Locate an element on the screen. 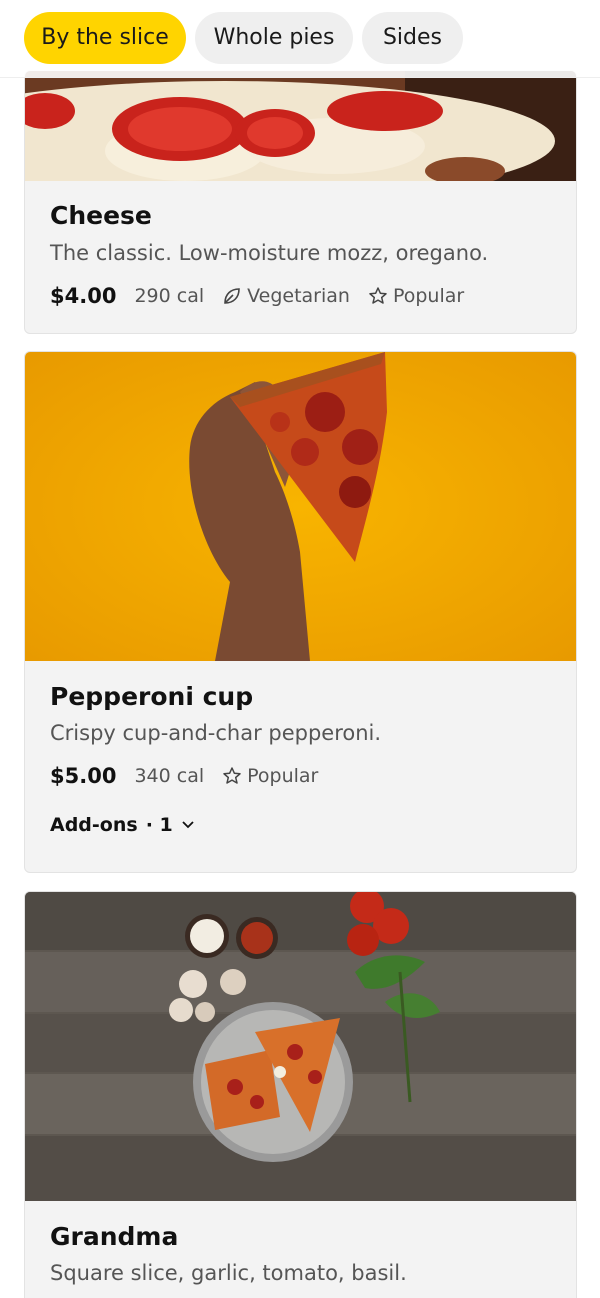 The width and height of the screenshot is (600, 1298). leaf-icon is located at coordinates (232, 296).